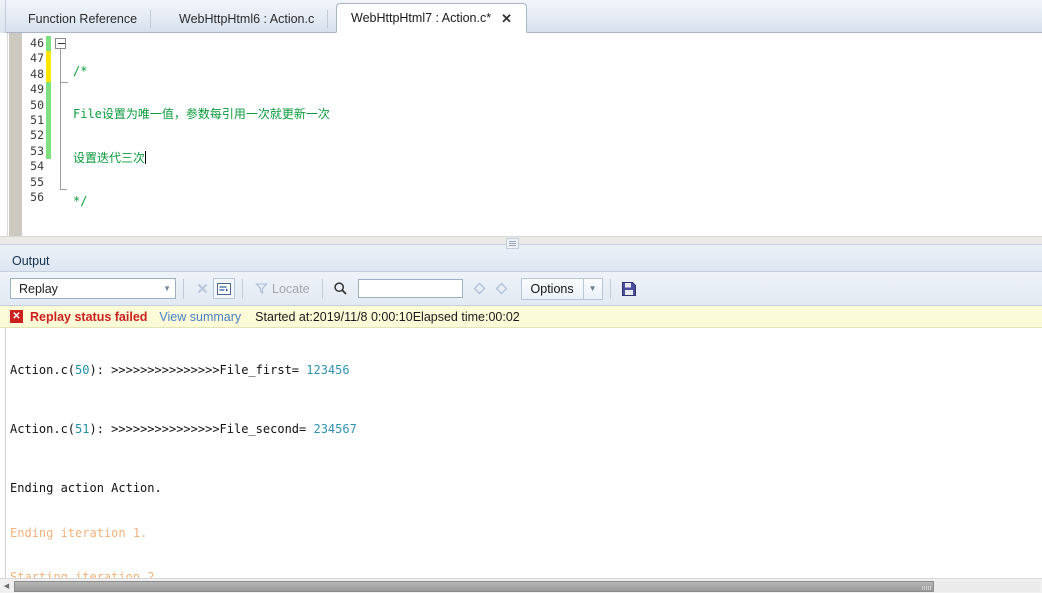  Describe the element at coordinates (62, 134) in the screenshot. I see `code-folding-gutter` at that location.